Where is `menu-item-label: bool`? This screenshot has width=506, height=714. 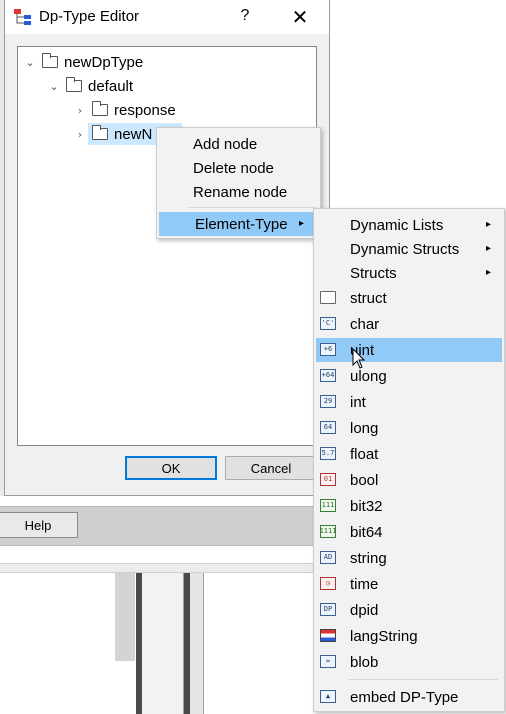
menu-item-label: bool is located at coordinates (364, 480).